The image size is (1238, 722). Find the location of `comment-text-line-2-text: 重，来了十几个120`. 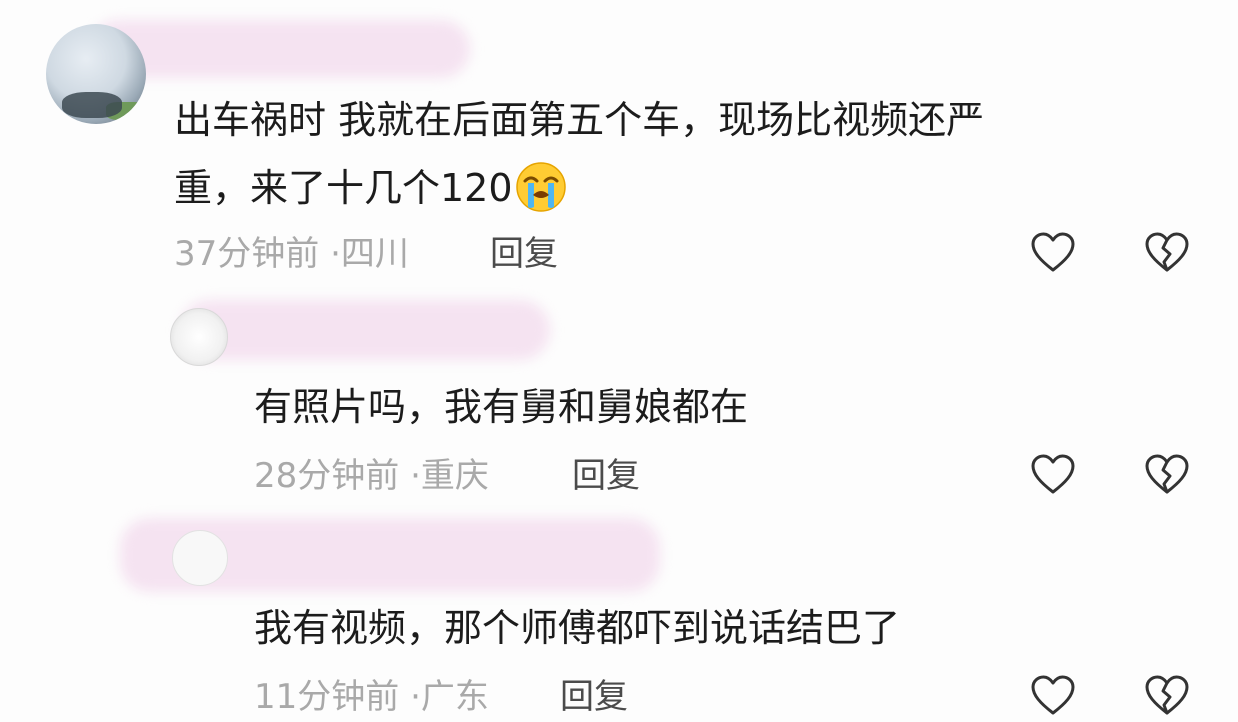

comment-text-line-2-text: 重，来了十几个120 is located at coordinates (343, 188).